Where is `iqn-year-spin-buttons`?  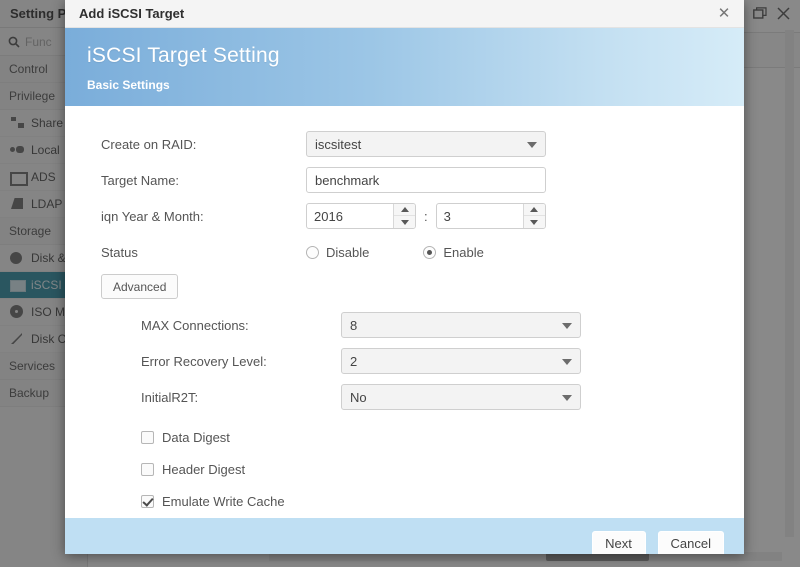
iqn-year-spin-buttons is located at coordinates (404, 216).